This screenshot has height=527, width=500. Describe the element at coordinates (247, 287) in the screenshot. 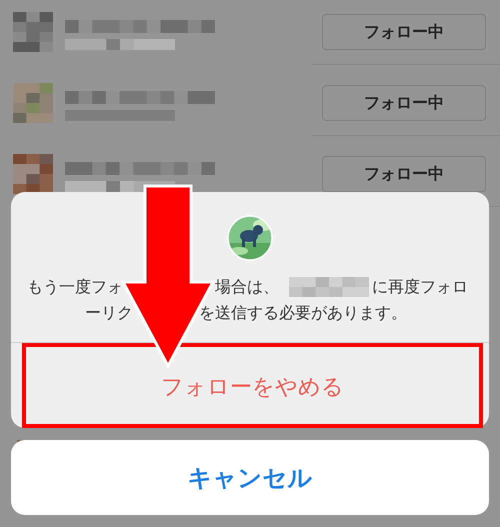

I see `message-text: 場合は、` at that location.